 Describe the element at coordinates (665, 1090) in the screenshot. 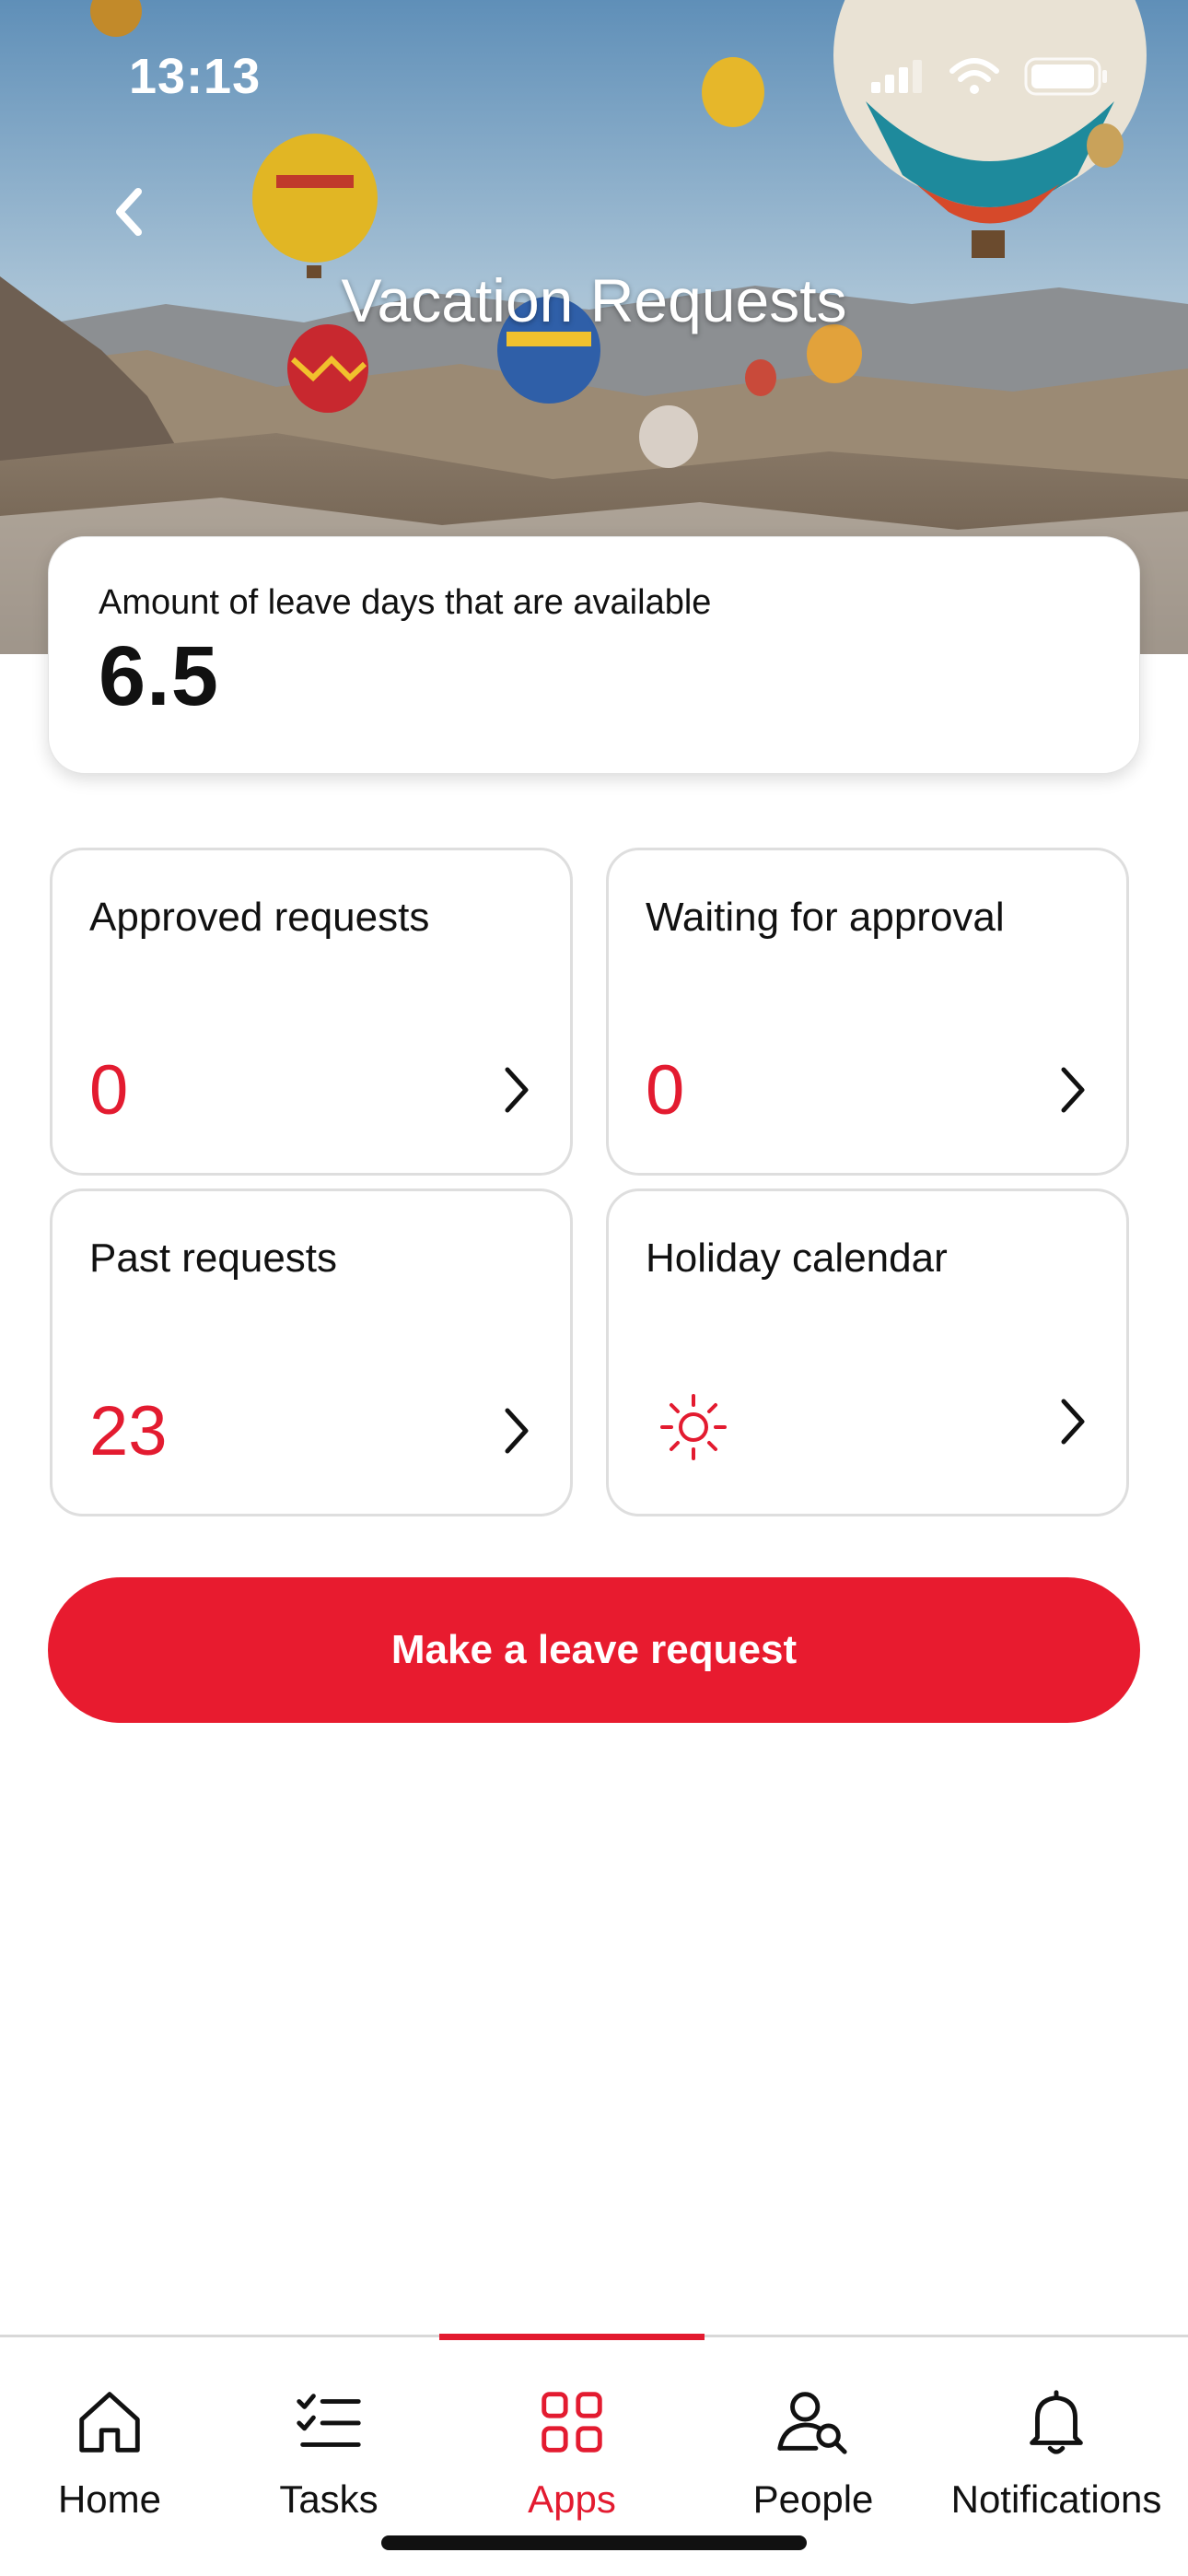

I see `waiting-count: 0` at that location.